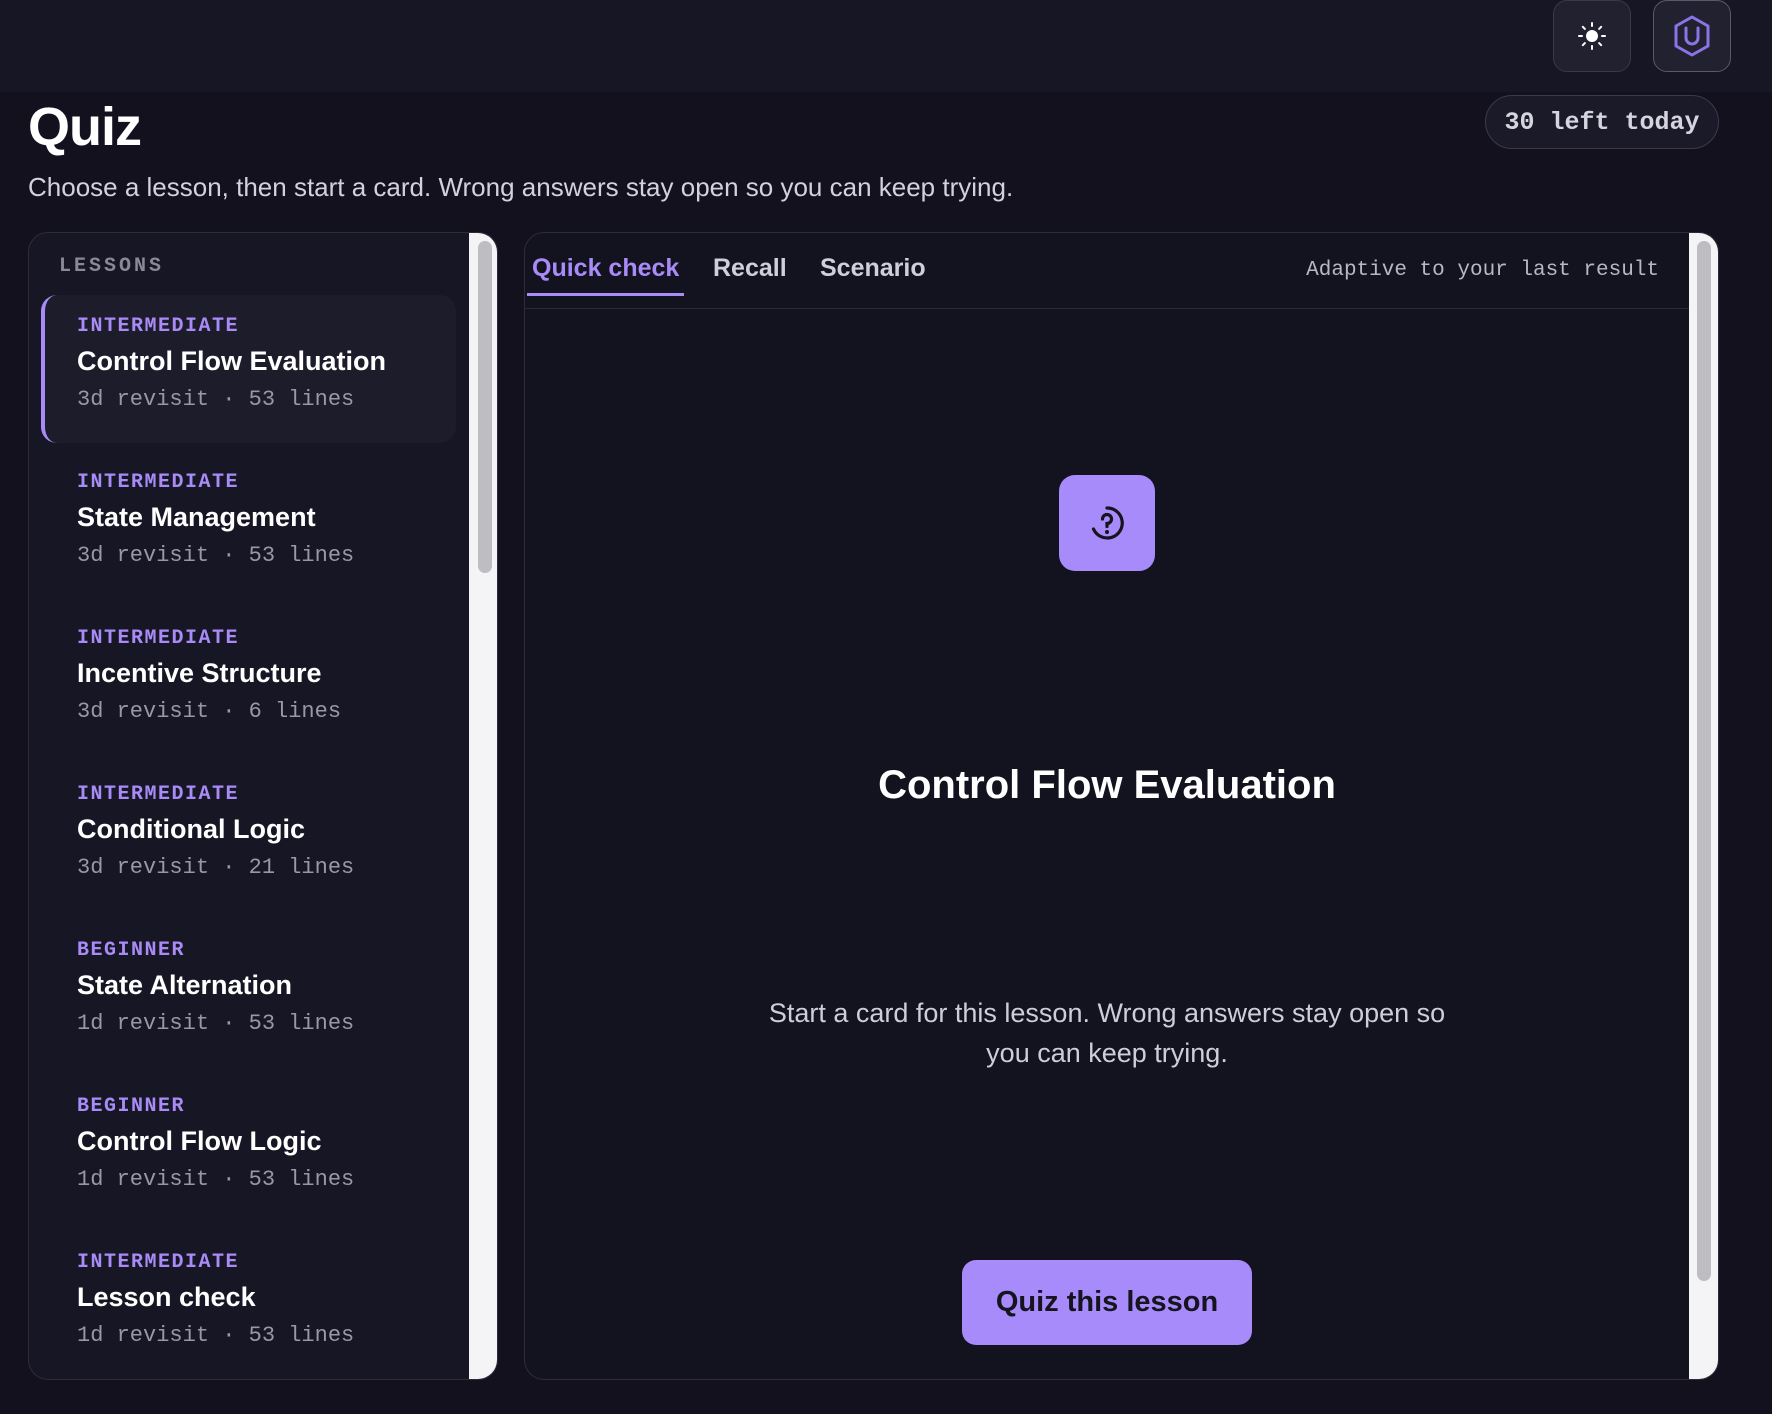  Describe the element at coordinates (231, 361) in the screenshot. I see `lesson-title: Control Flow Evaluation` at that location.